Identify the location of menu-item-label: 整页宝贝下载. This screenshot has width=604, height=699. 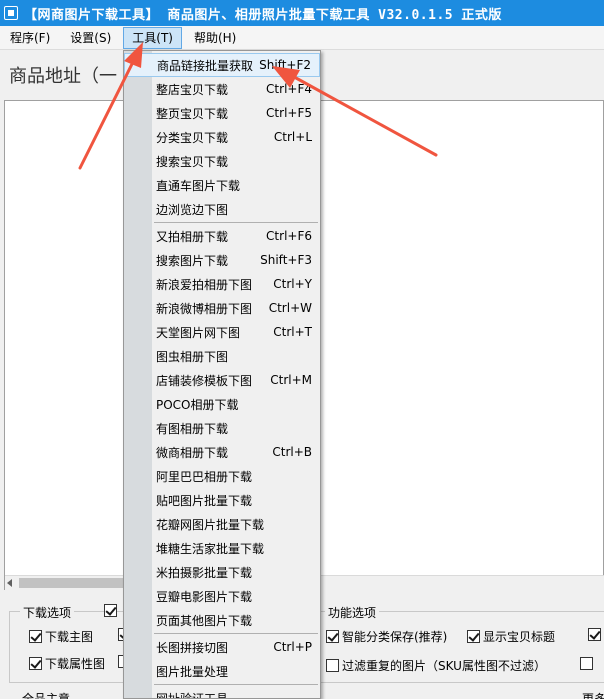
(192, 113).